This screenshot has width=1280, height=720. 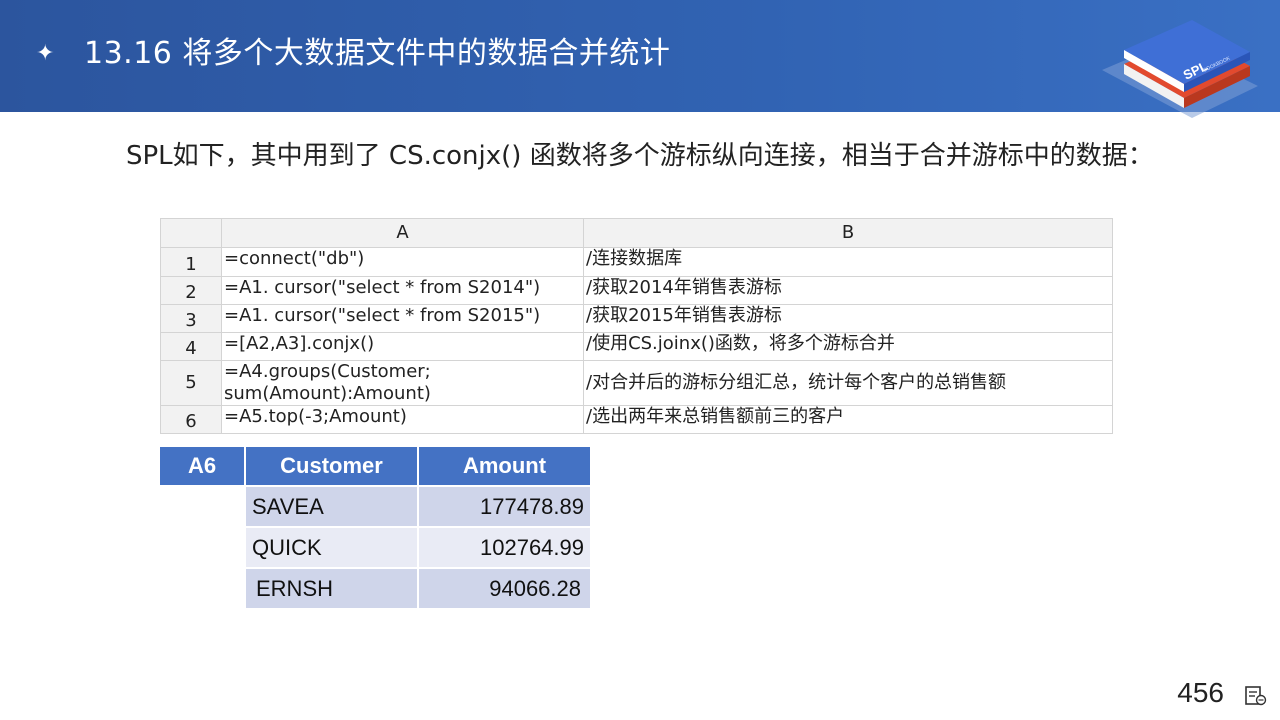 I want to click on amount-cell: 177478.89, so click(x=505, y=507).